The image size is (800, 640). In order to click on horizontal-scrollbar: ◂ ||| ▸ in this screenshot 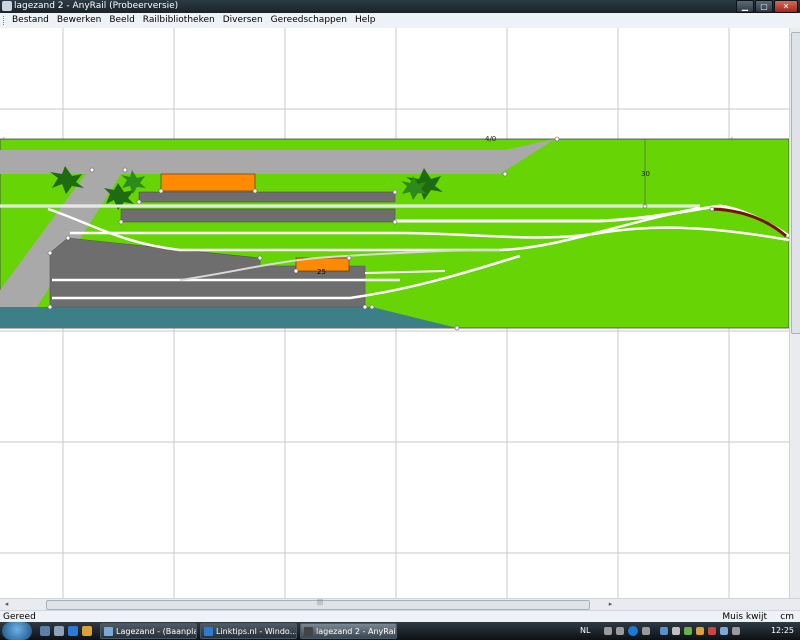, I will do `click(400, 604)`.